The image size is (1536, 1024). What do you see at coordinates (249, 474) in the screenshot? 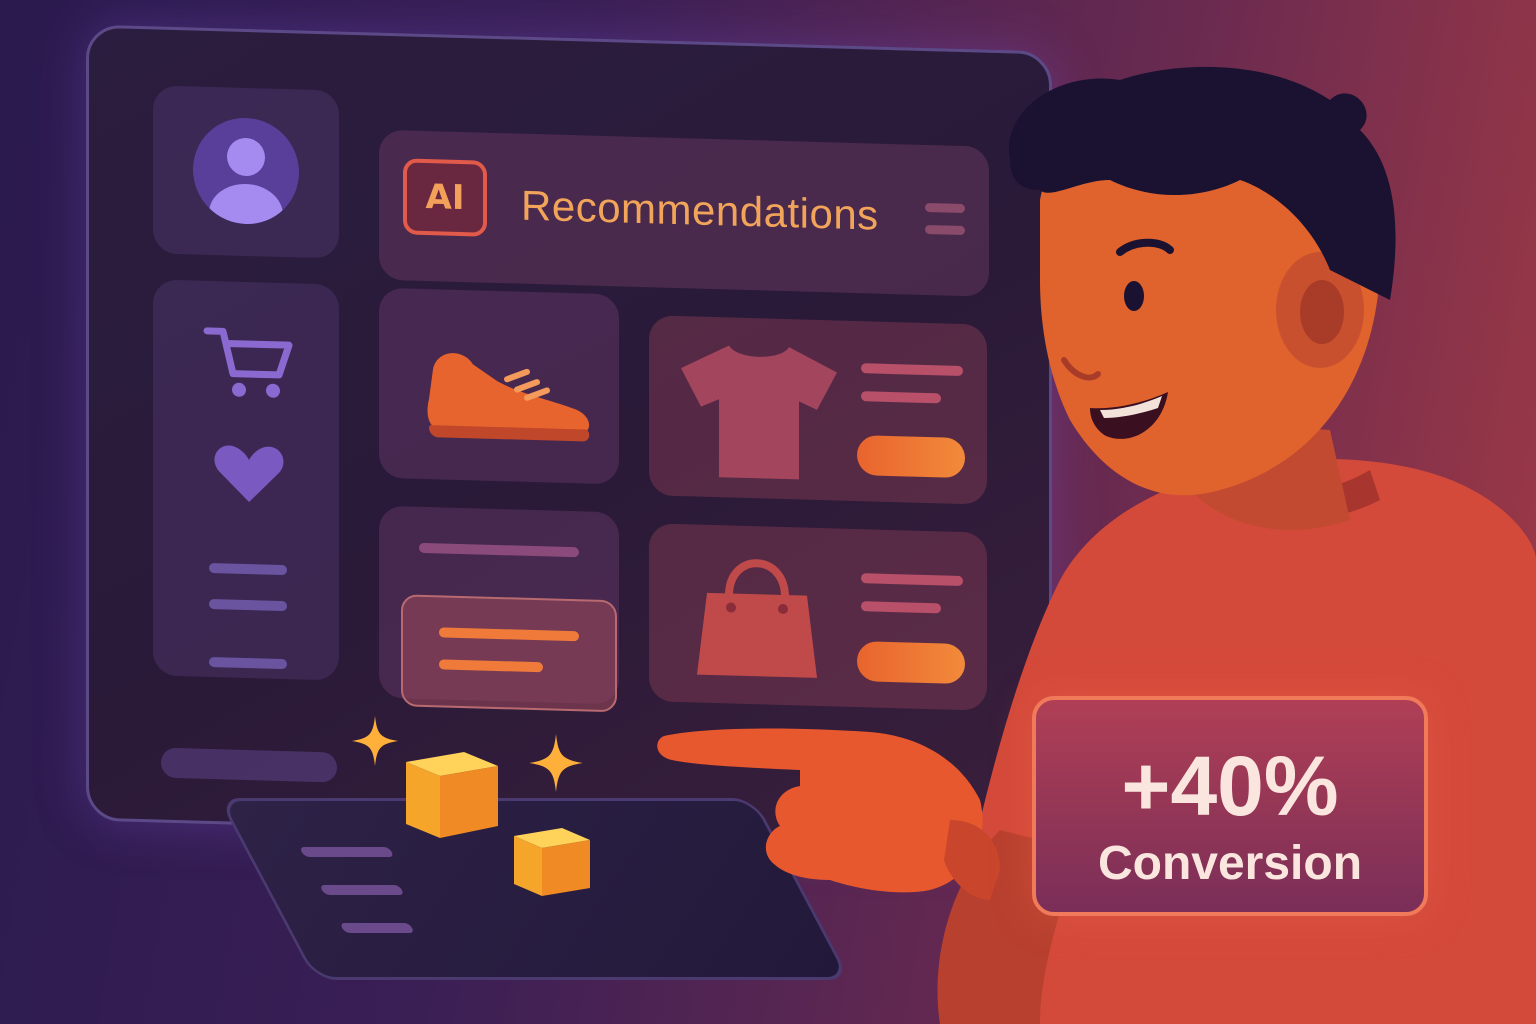
I see `heart-icon` at bounding box center [249, 474].